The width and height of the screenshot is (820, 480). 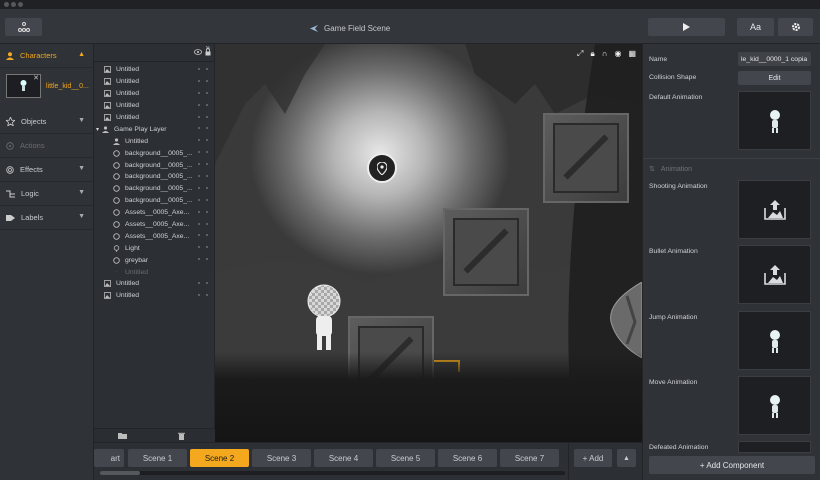 I want to click on settings-button, so click(x=795, y=27).